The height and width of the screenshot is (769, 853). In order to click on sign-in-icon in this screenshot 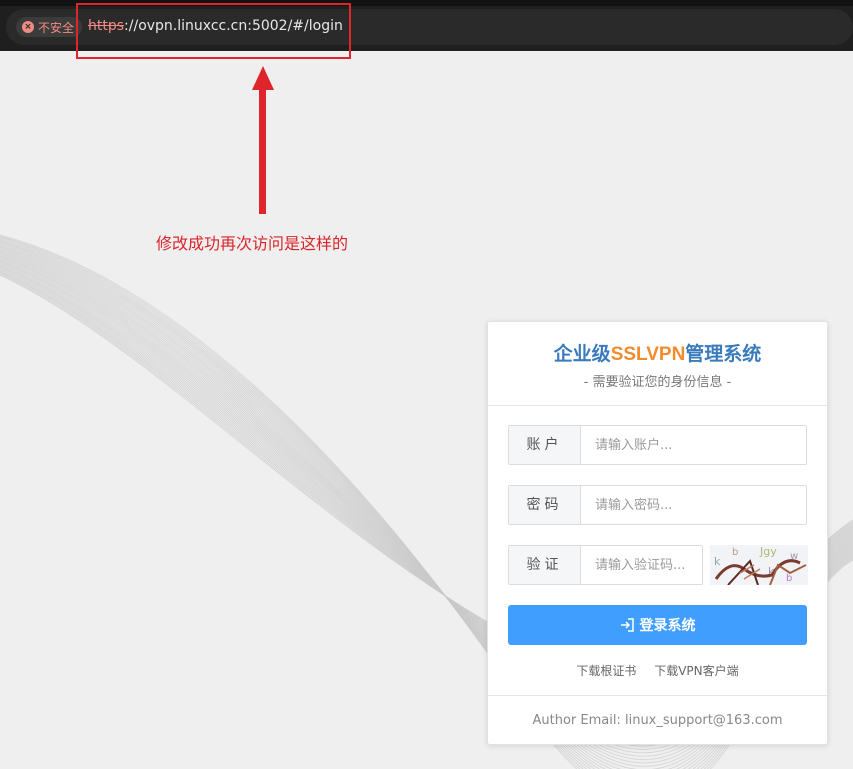, I will do `click(627, 625)`.